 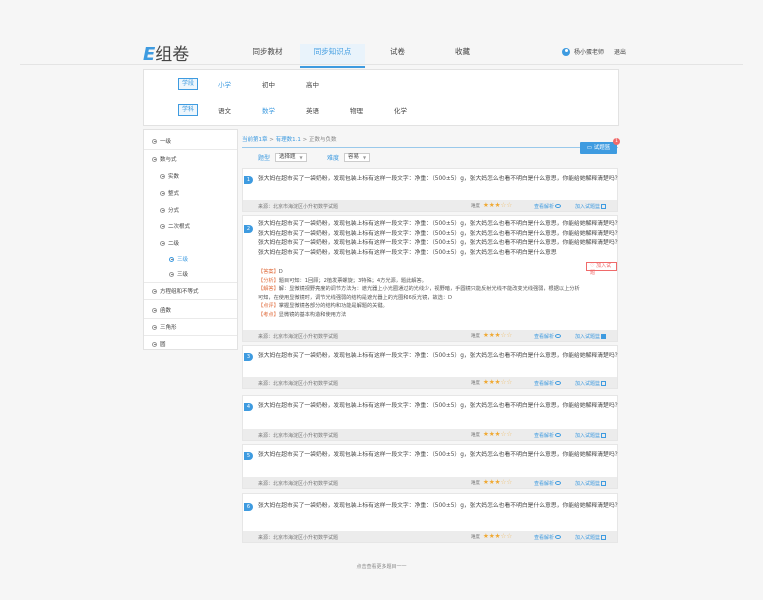 I want to click on difficulty-selector: 难度 容易 ▼, so click(x=349, y=157).